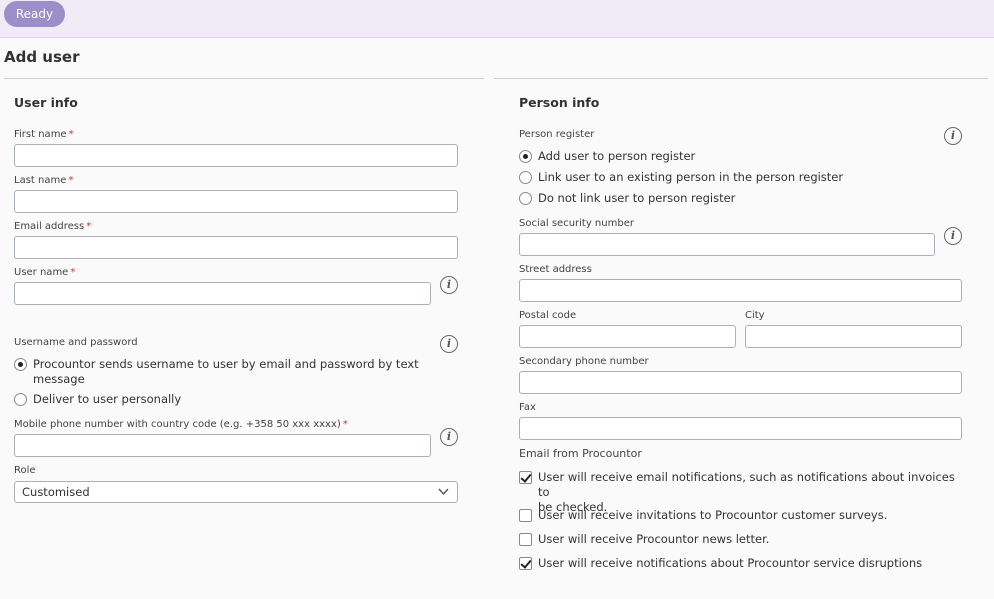  I want to click on ssn-label: Social security number, so click(576, 223).